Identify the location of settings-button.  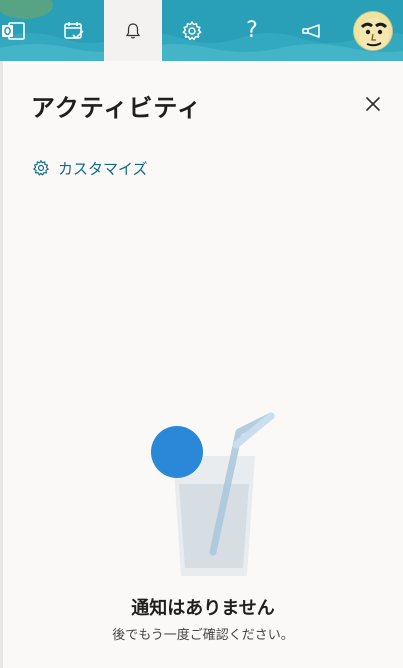
(192, 30).